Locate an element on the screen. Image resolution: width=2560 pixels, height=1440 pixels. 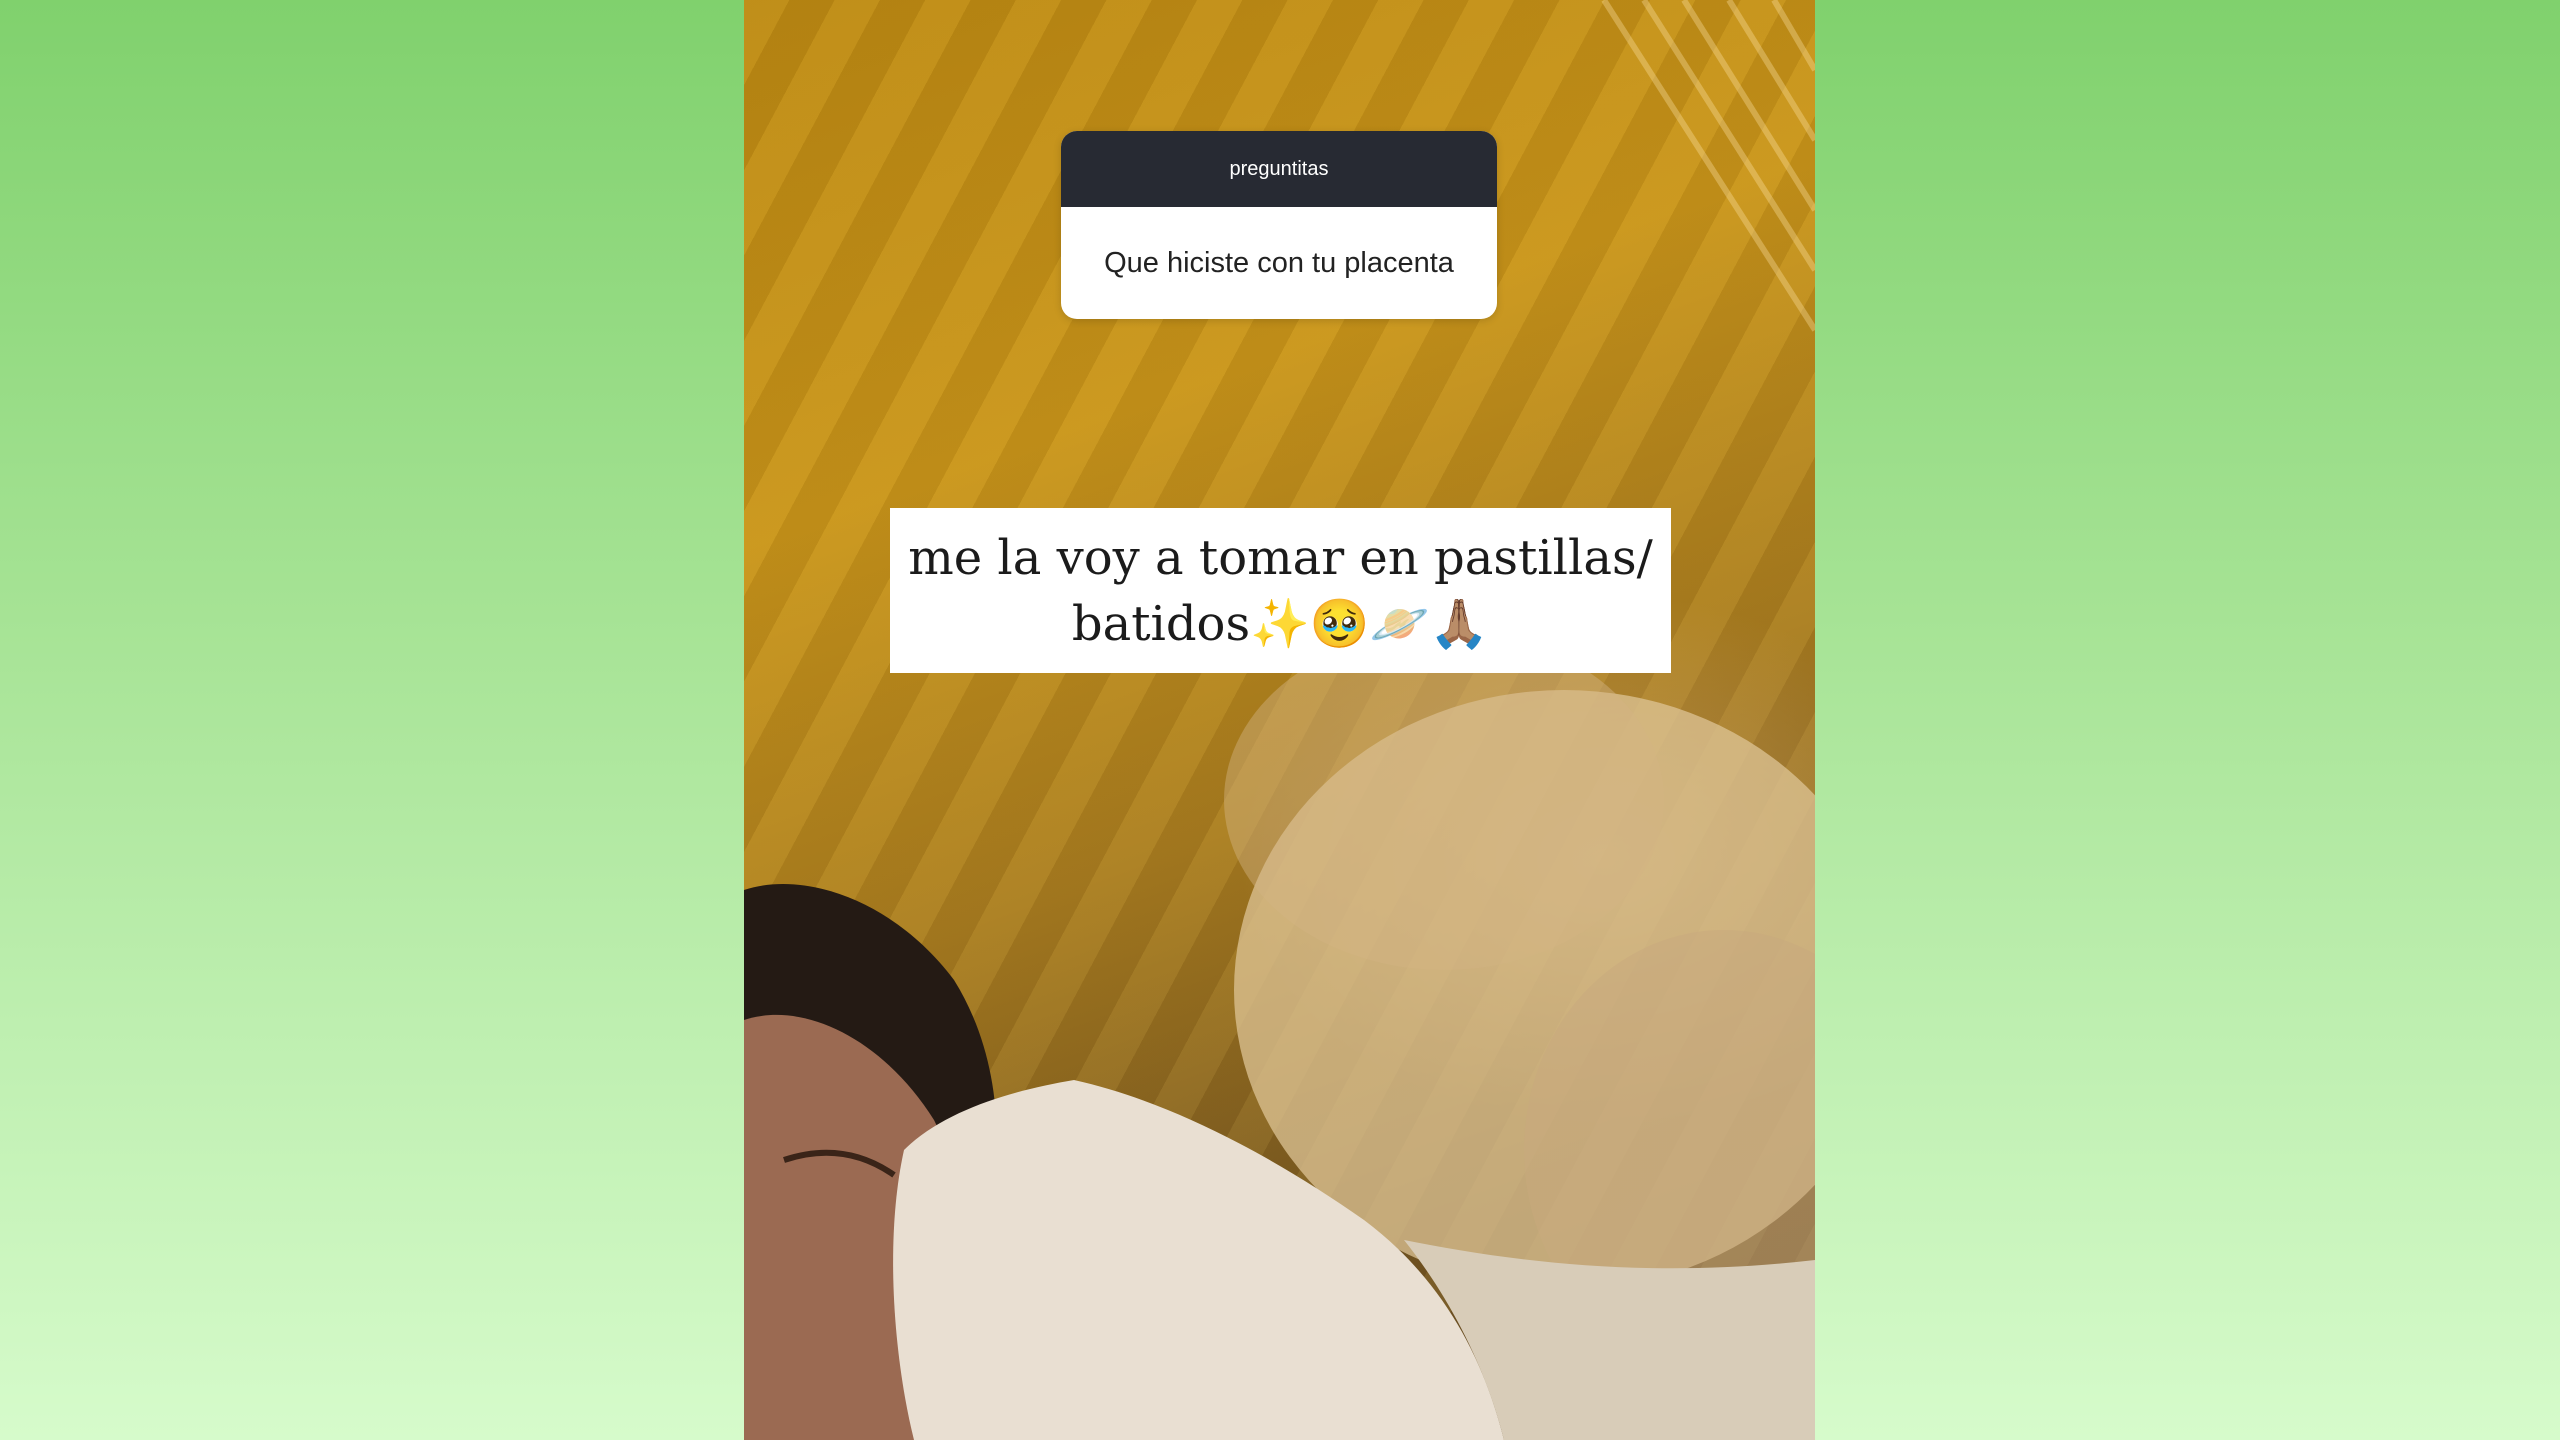
question-text: Que hiciste con tu placenta is located at coordinates (1279, 262).